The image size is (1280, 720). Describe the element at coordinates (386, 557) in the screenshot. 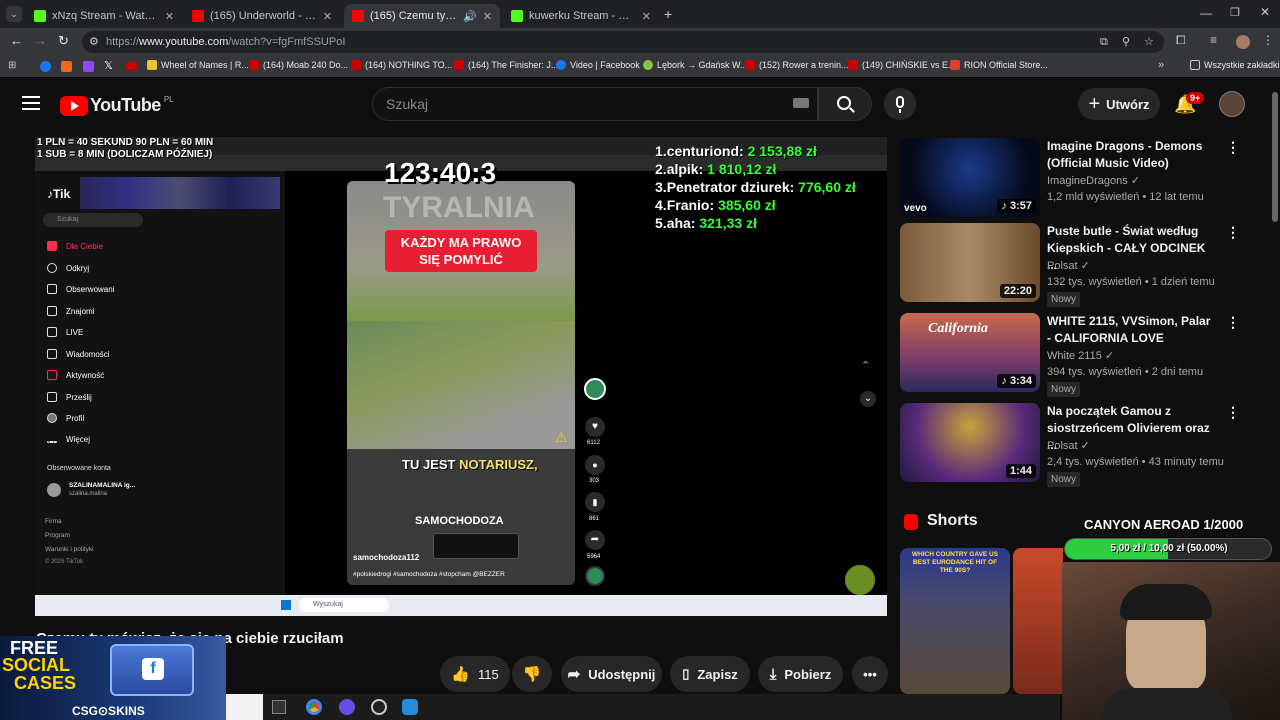

I see `video-author: samochodoza112` at that location.